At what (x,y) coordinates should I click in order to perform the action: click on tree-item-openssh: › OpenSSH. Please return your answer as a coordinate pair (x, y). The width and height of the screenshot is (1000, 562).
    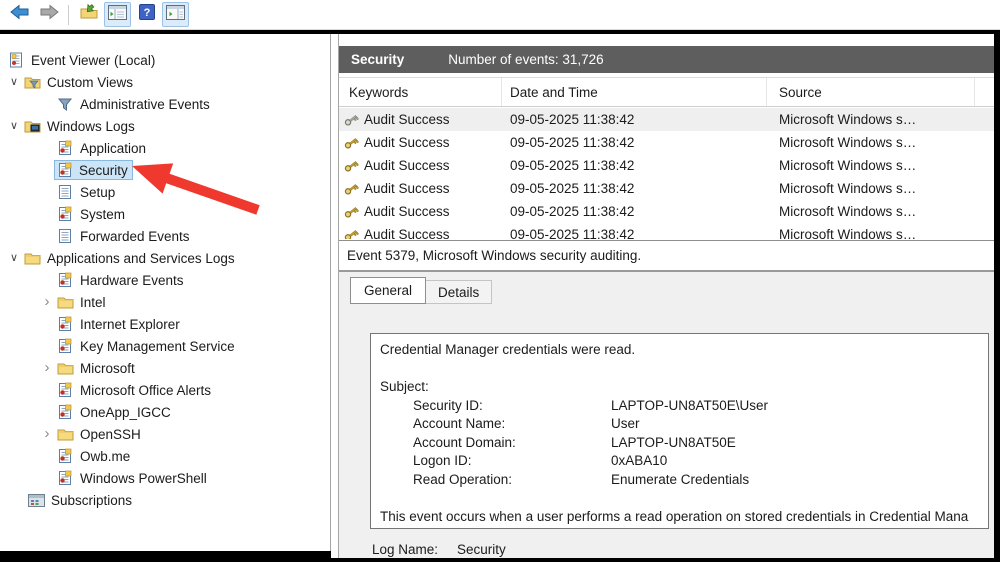
    Looking at the image, I should click on (165, 434).